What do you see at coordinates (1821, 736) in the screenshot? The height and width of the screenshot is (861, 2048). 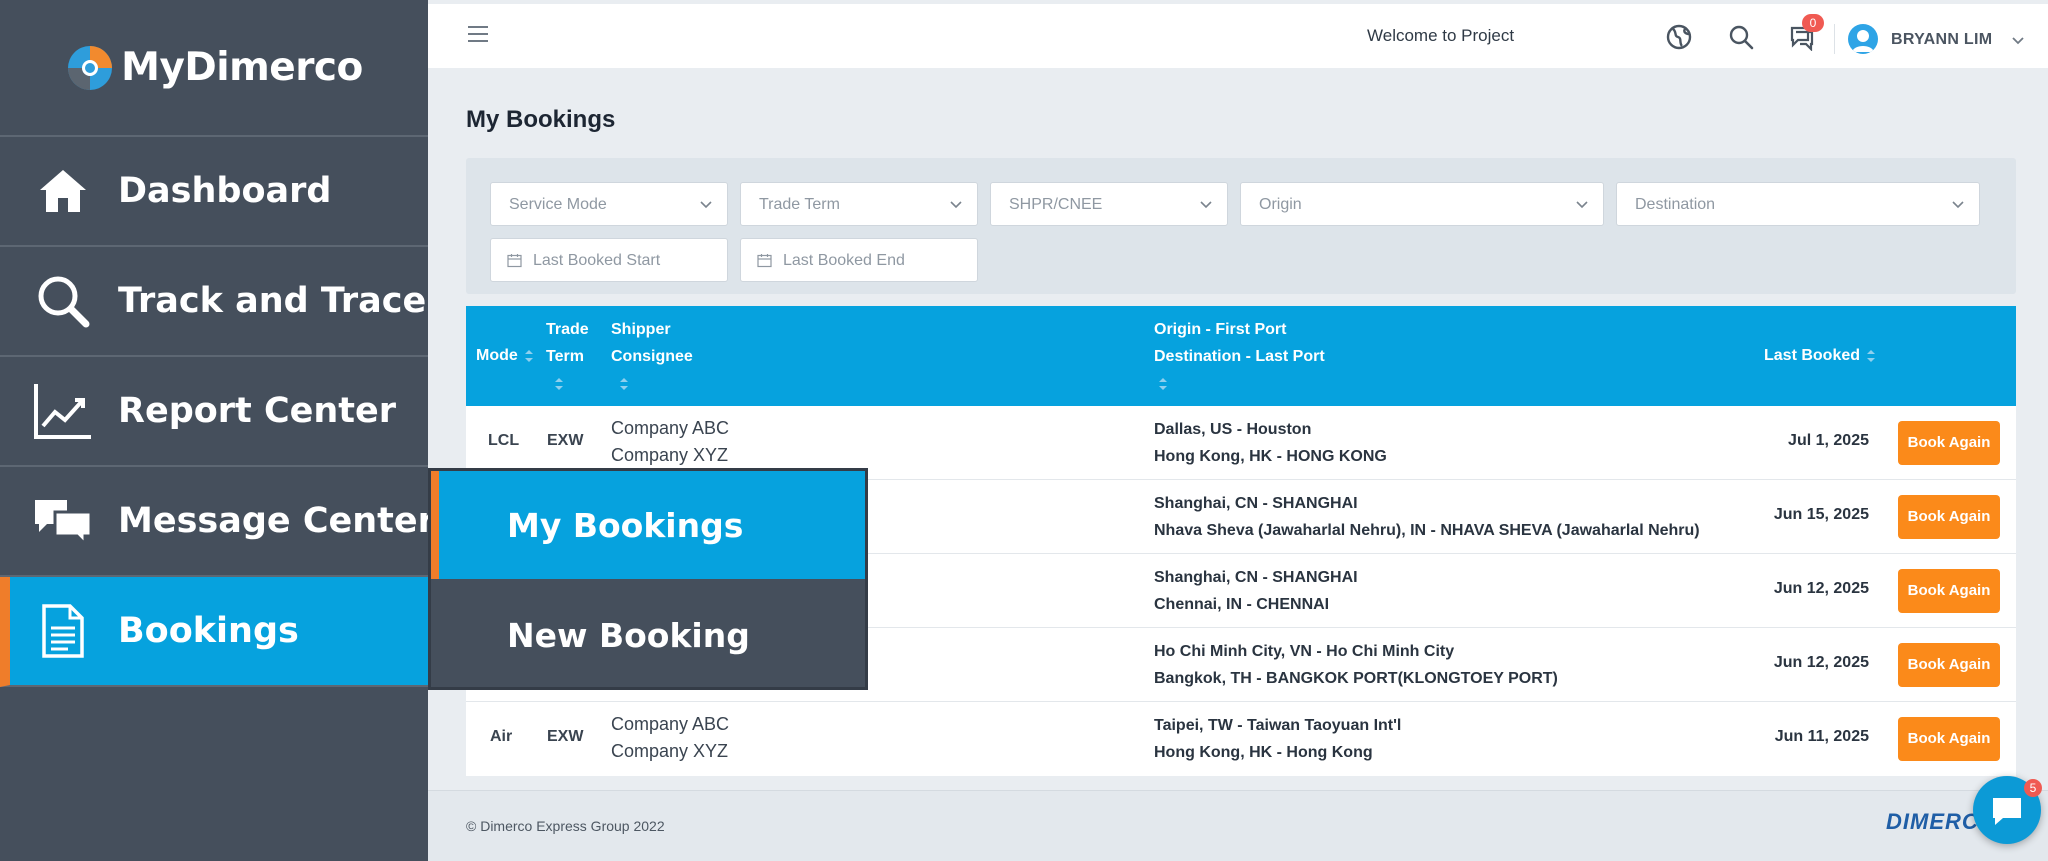 I see `last-booked-date: Jun 11, 2025` at bounding box center [1821, 736].